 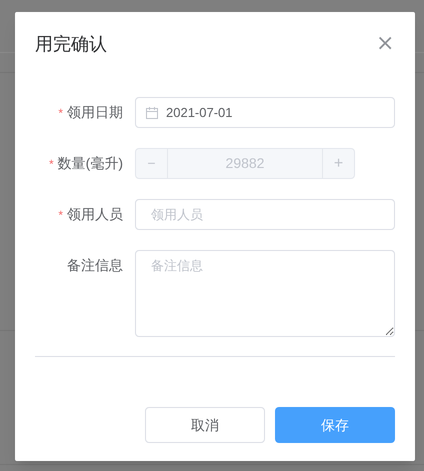 What do you see at coordinates (385, 44) in the screenshot?
I see `close-button: ×` at bounding box center [385, 44].